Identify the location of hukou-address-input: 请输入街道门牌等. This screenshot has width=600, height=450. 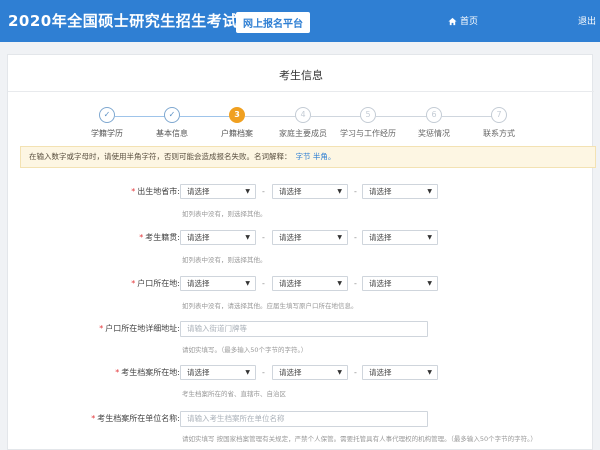
(304, 329).